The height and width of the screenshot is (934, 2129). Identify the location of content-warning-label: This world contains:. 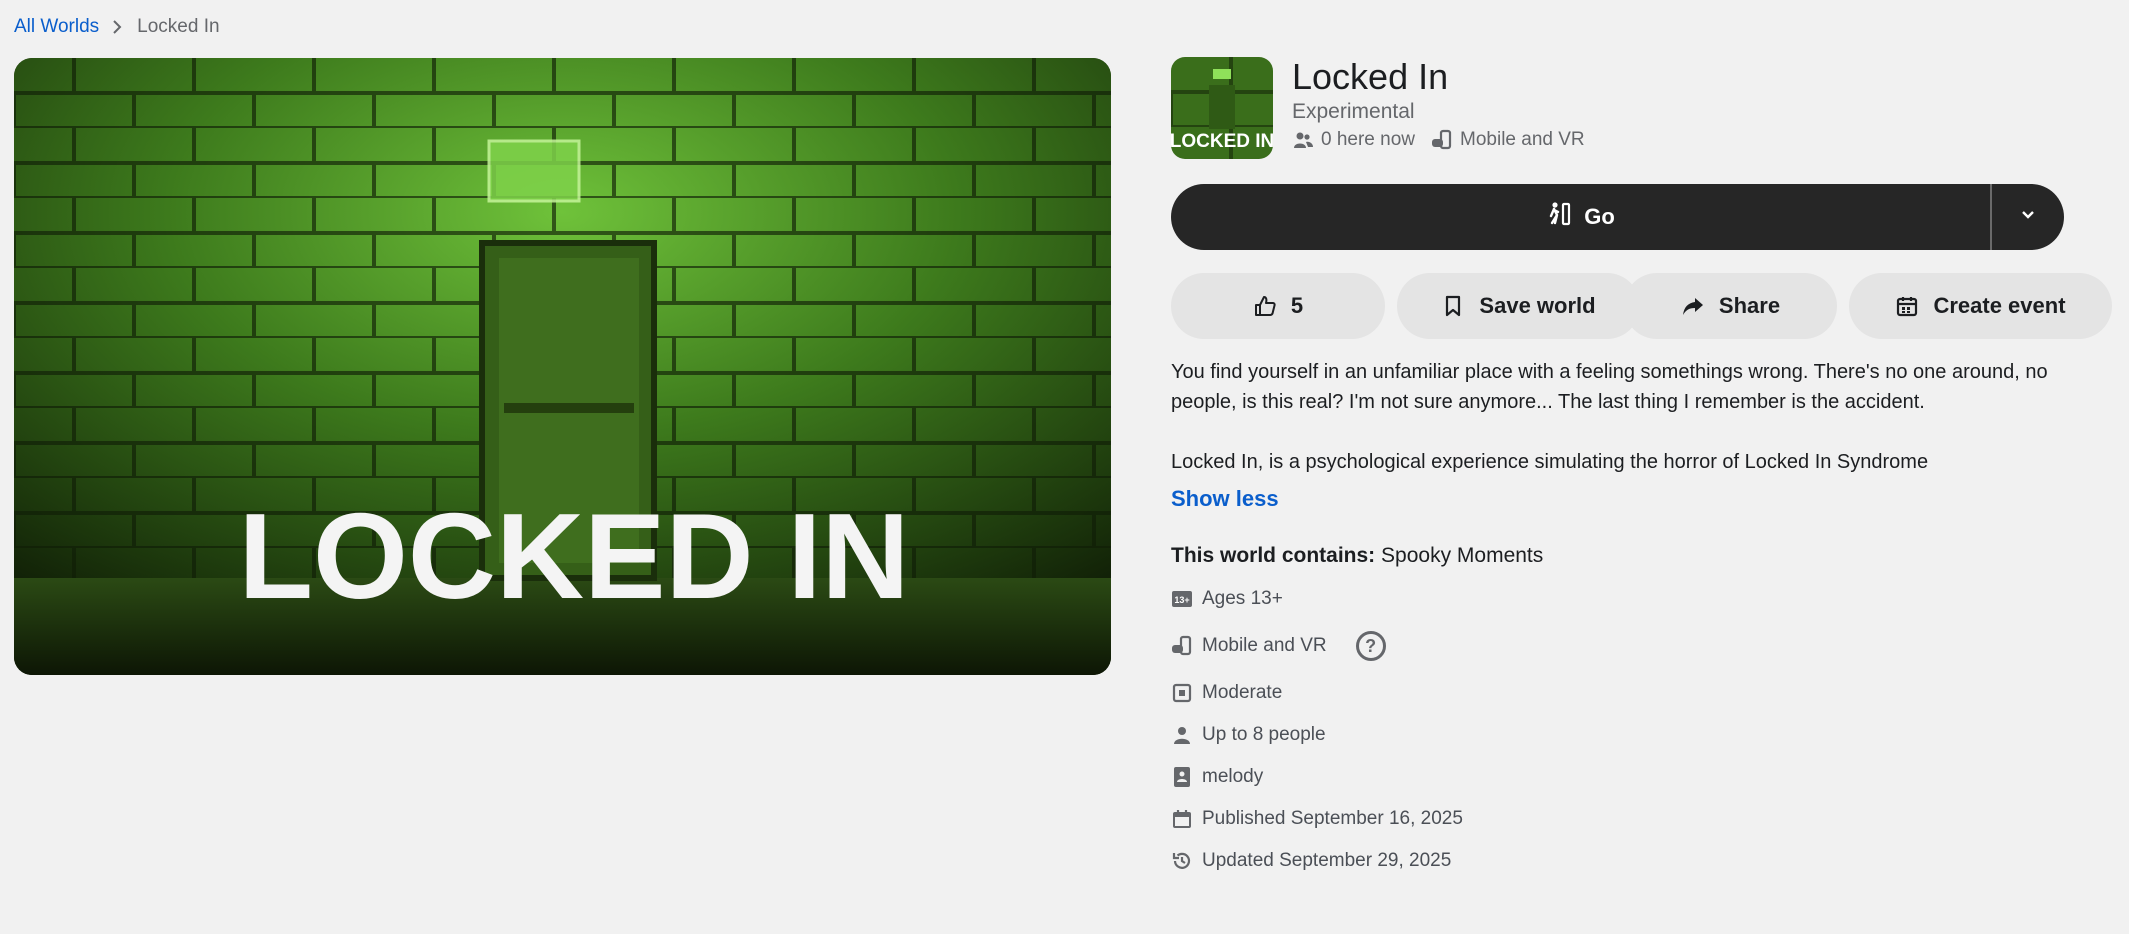
(1273, 555).